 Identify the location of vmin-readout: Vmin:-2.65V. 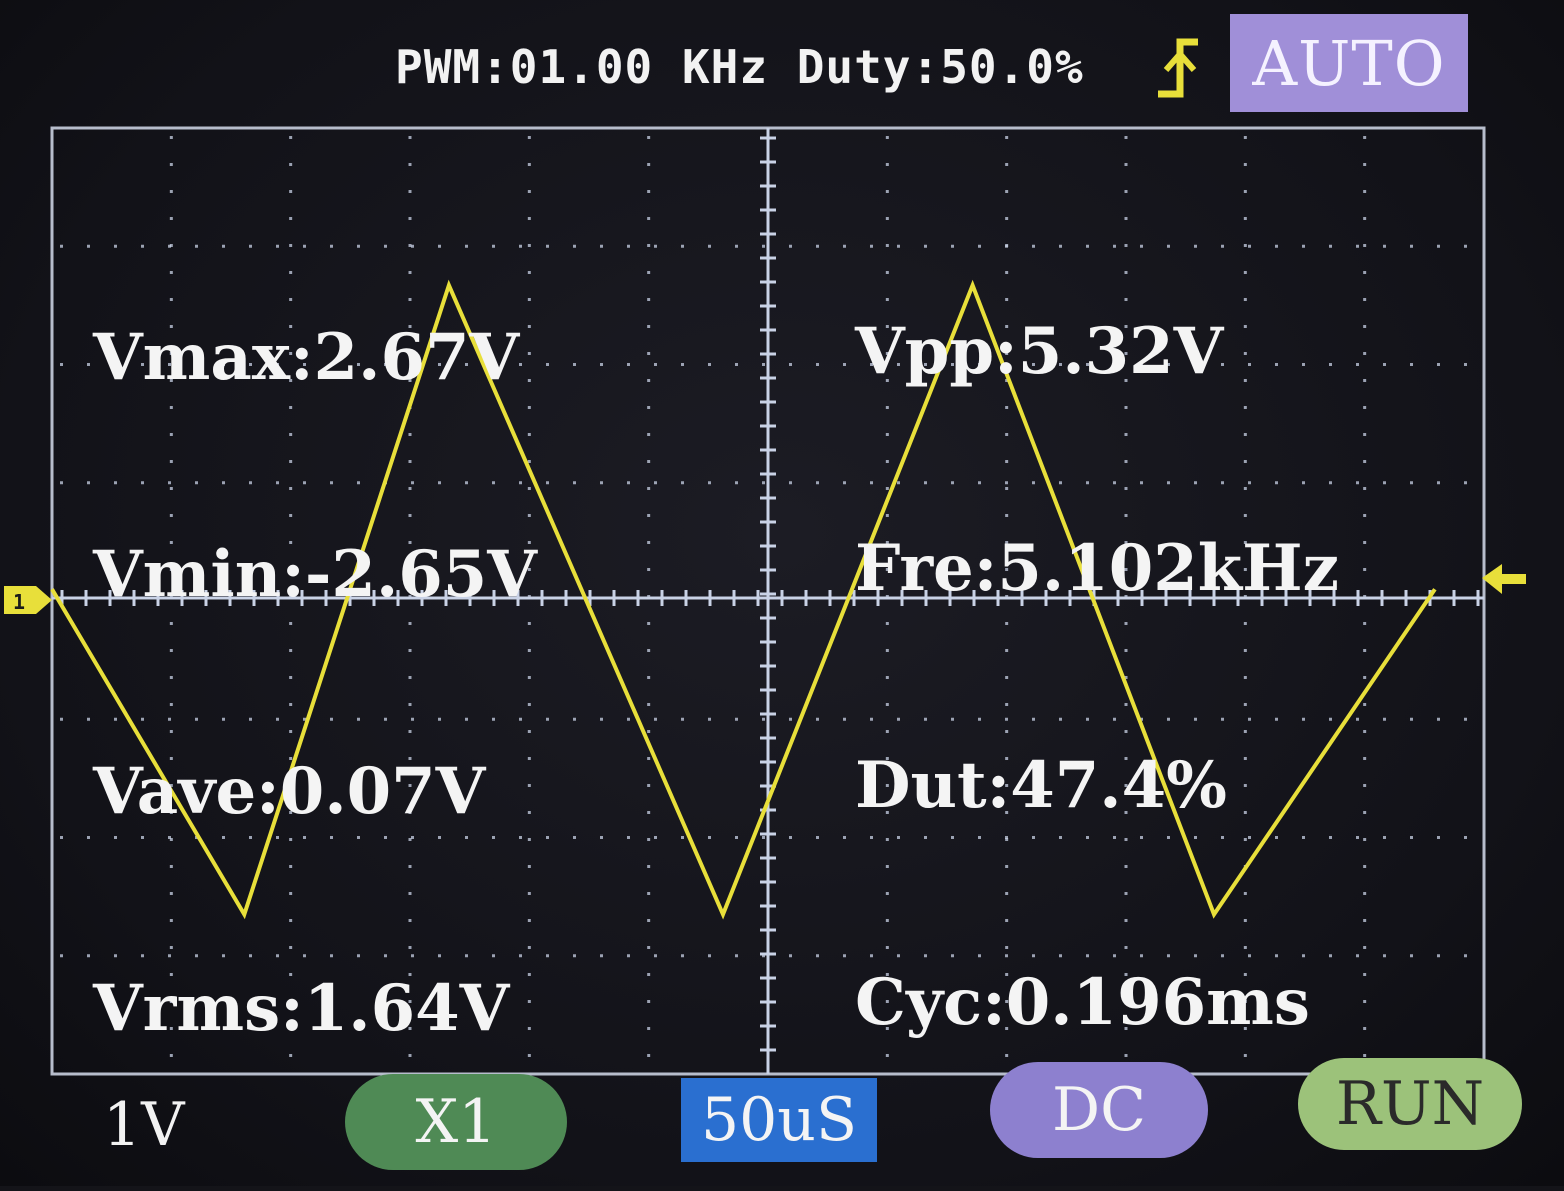
(315, 574).